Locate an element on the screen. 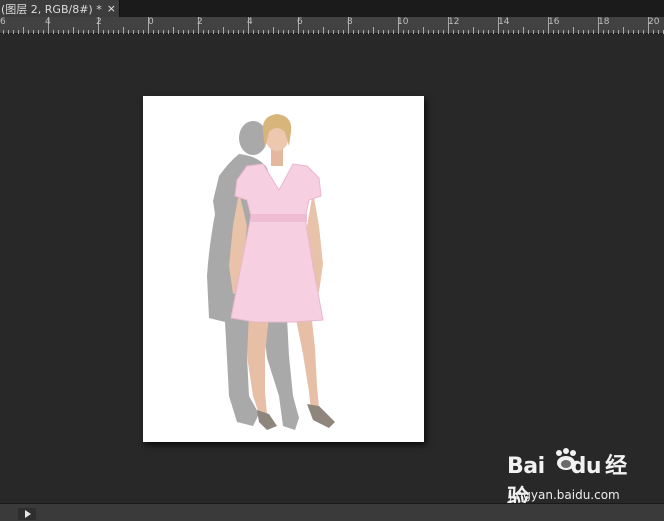 Image resolution: width=664 pixels, height=521 pixels. ruler-label: 10 is located at coordinates (403, 22).